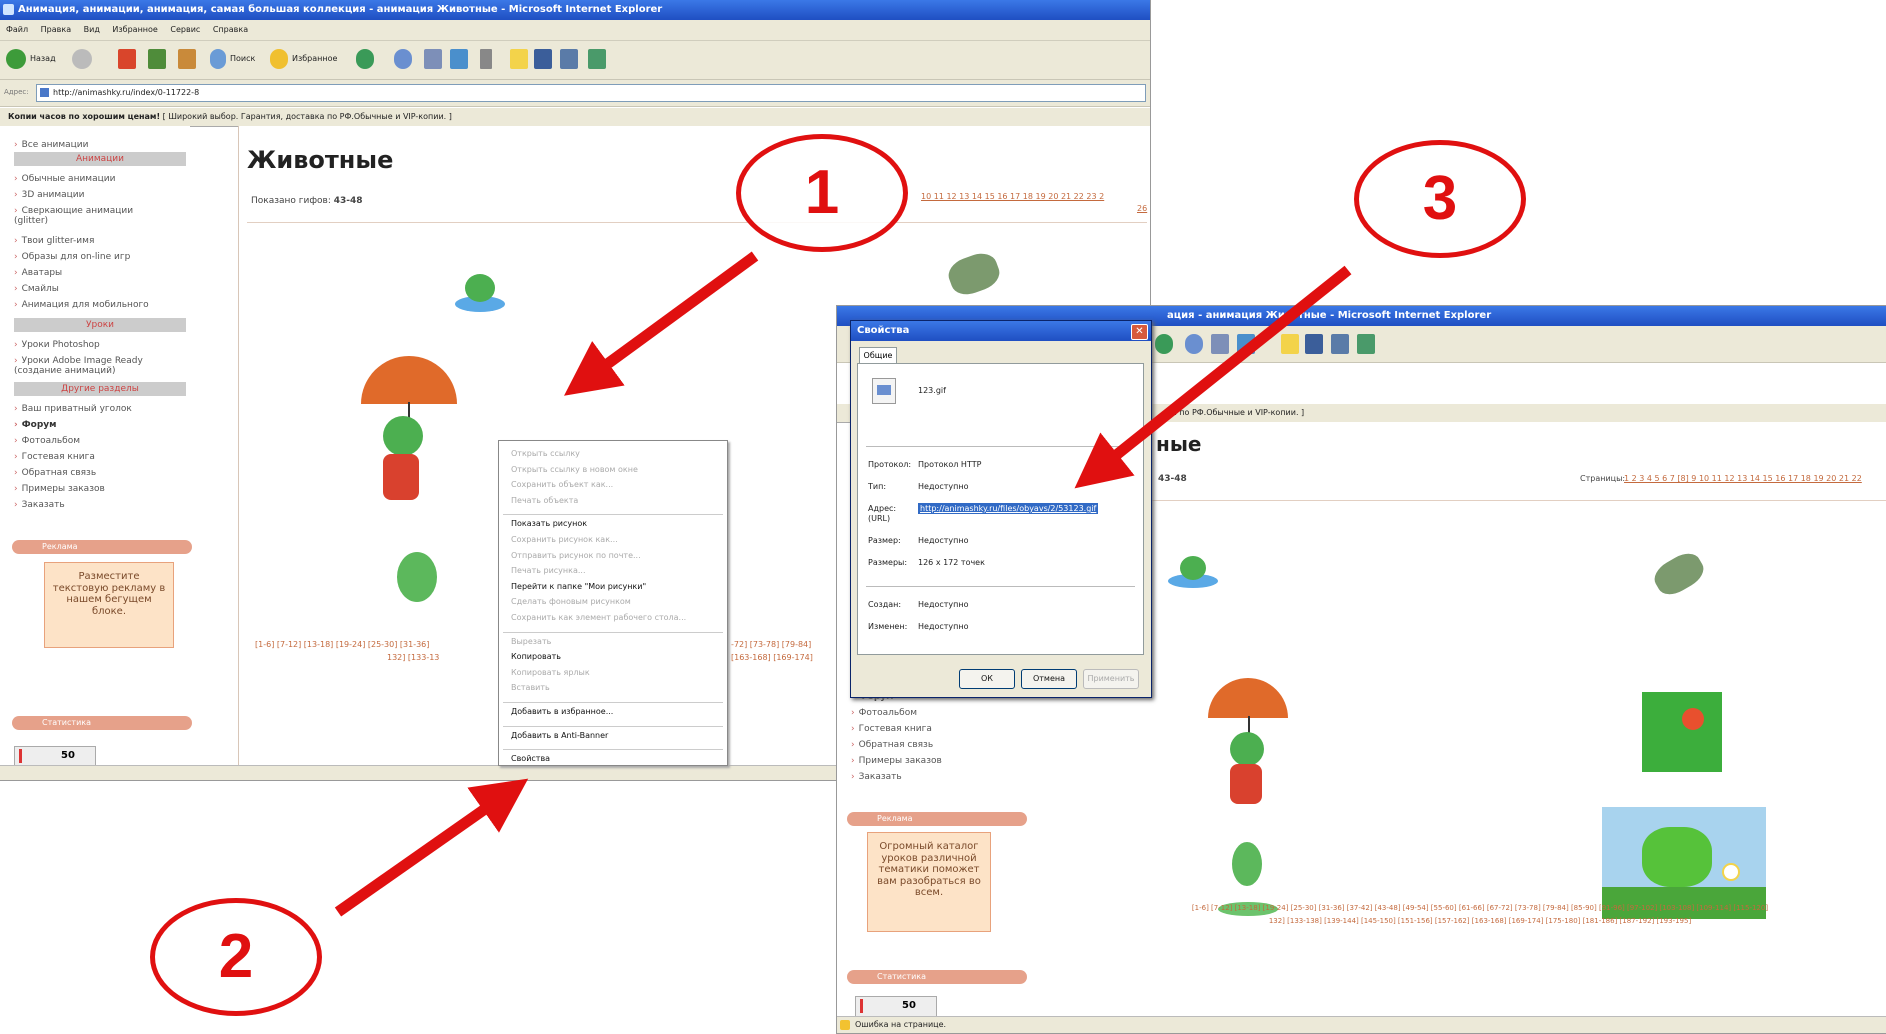 The image size is (1886, 1034). What do you see at coordinates (17, 29) in the screenshot?
I see `menu-file: Файл` at bounding box center [17, 29].